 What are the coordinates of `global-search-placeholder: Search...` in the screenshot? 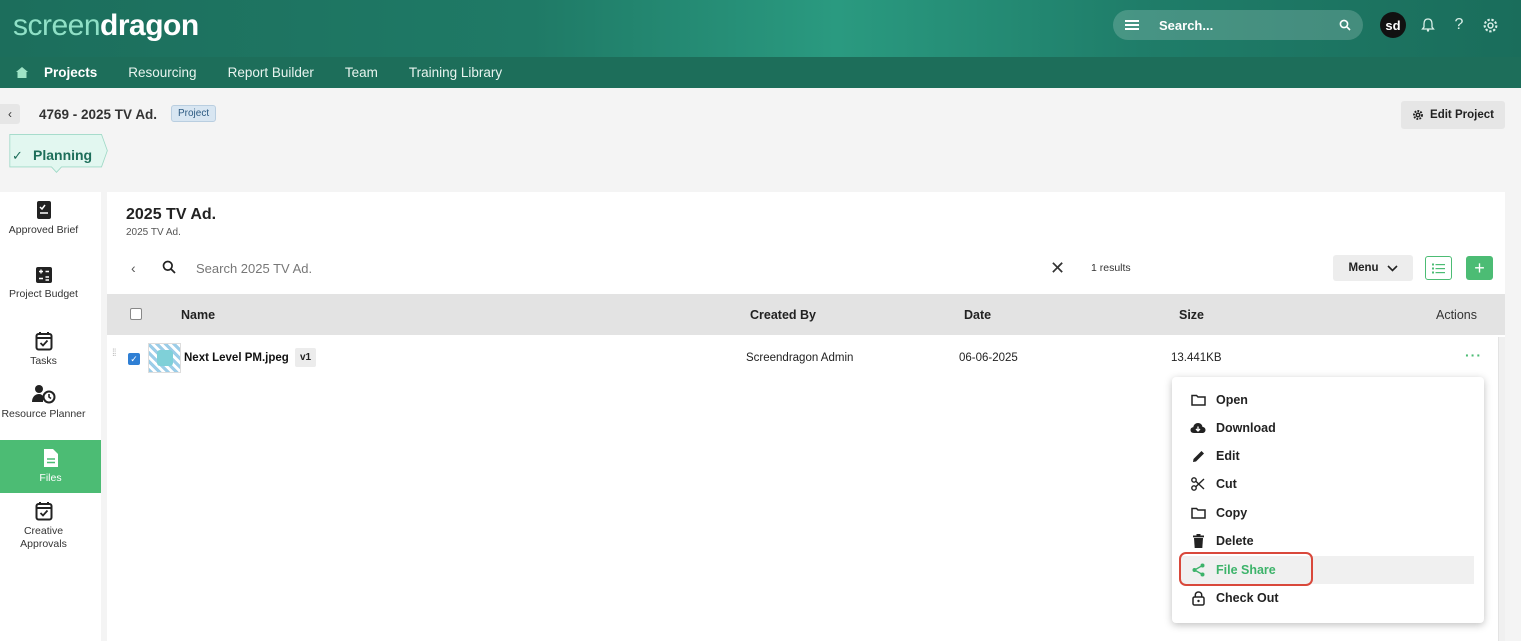 It's located at (1186, 25).